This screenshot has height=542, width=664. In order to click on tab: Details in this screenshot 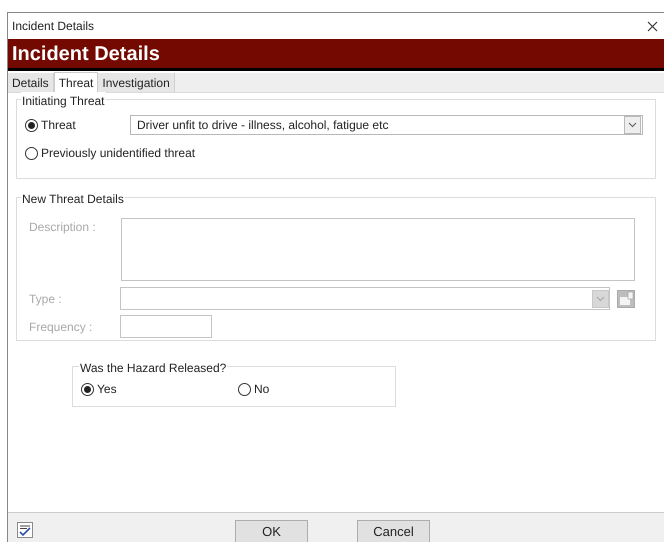, I will do `click(31, 82)`.